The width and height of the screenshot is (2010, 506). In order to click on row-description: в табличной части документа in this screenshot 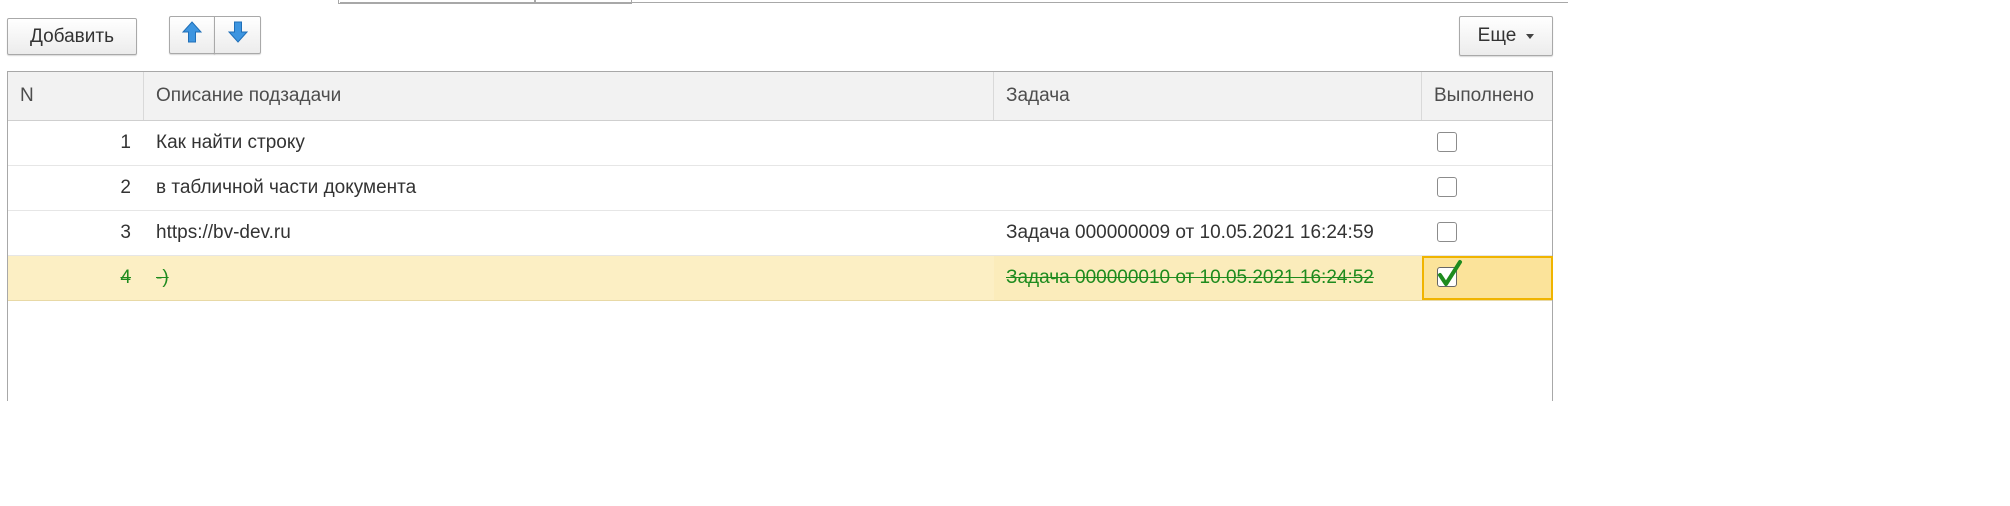, I will do `click(569, 188)`.